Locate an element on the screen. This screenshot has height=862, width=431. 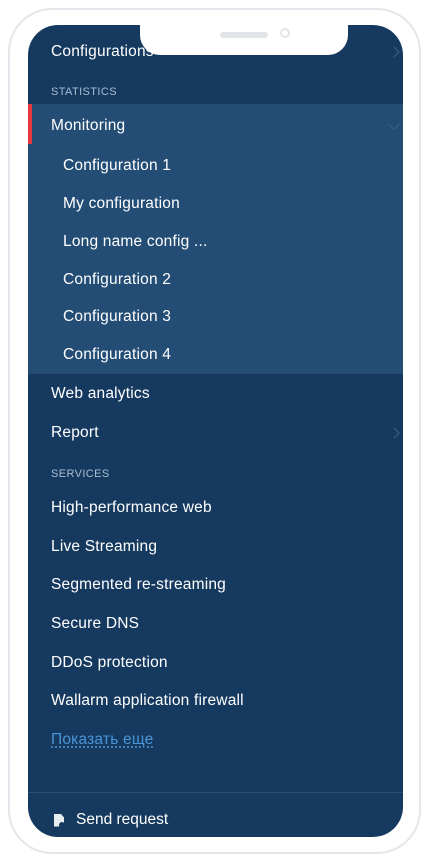
show-more-link-row: Показать еще is located at coordinates (215, 740).